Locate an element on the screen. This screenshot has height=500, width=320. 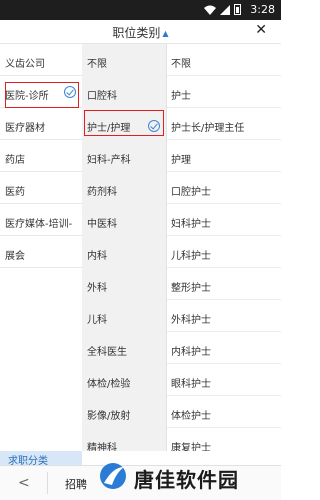
level2-item: 内科 is located at coordinates (124, 252).